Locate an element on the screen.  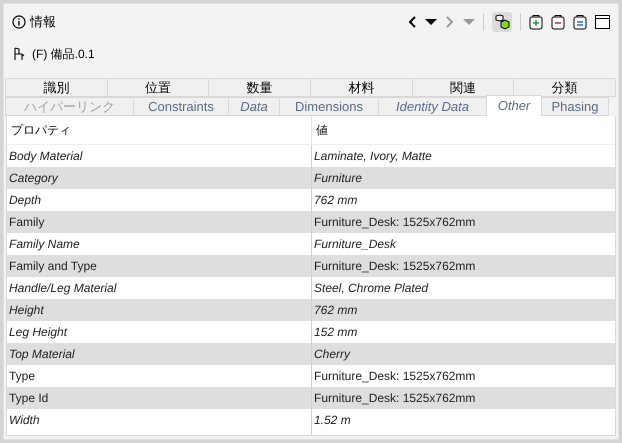
cubes-button is located at coordinates (502, 22).